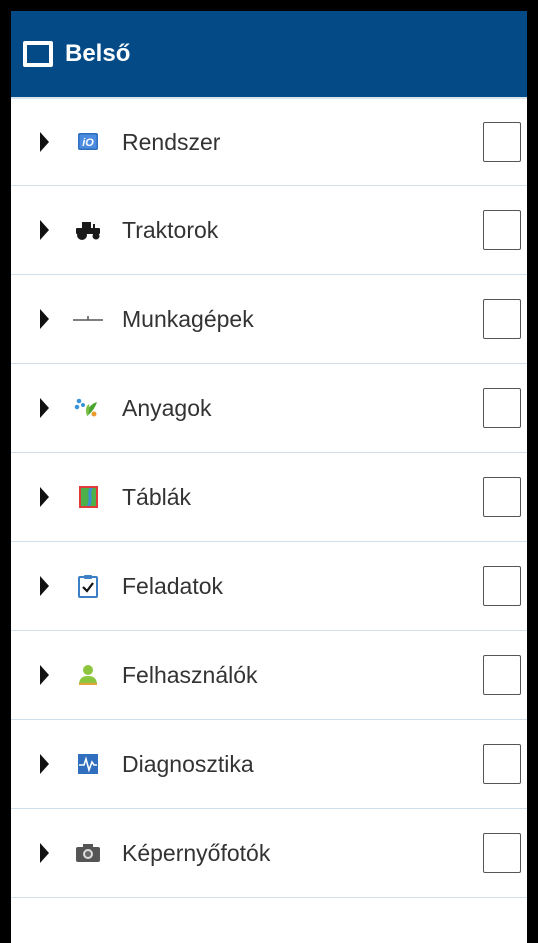 The image size is (538, 943). What do you see at coordinates (269, 675) in the screenshot?
I see `list-item-felhasznalok: Felhasználók` at bounding box center [269, 675].